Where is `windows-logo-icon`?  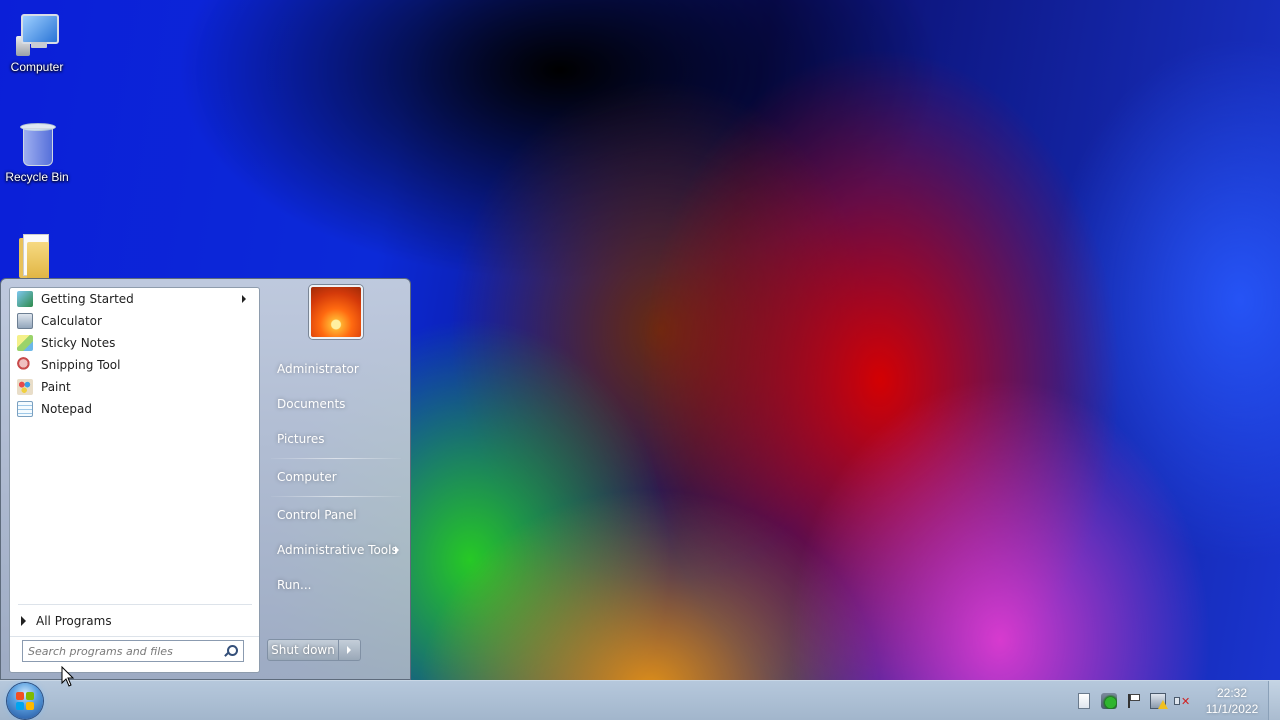 windows-logo-icon is located at coordinates (20, 696).